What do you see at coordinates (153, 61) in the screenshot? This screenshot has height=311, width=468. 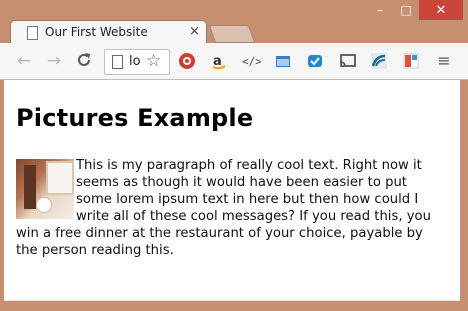 I see `bookmark-star-icon: ☆` at bounding box center [153, 61].